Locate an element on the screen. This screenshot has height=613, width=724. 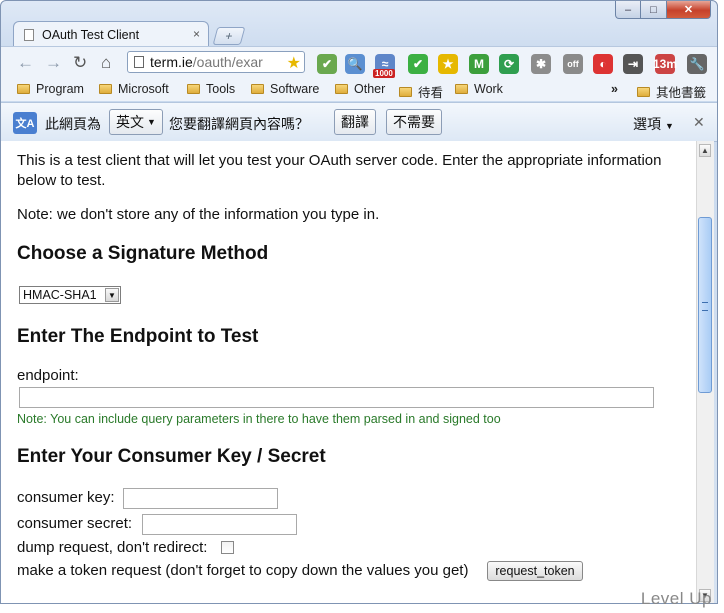
tab-close-icon: × is located at coordinates (196, 34).